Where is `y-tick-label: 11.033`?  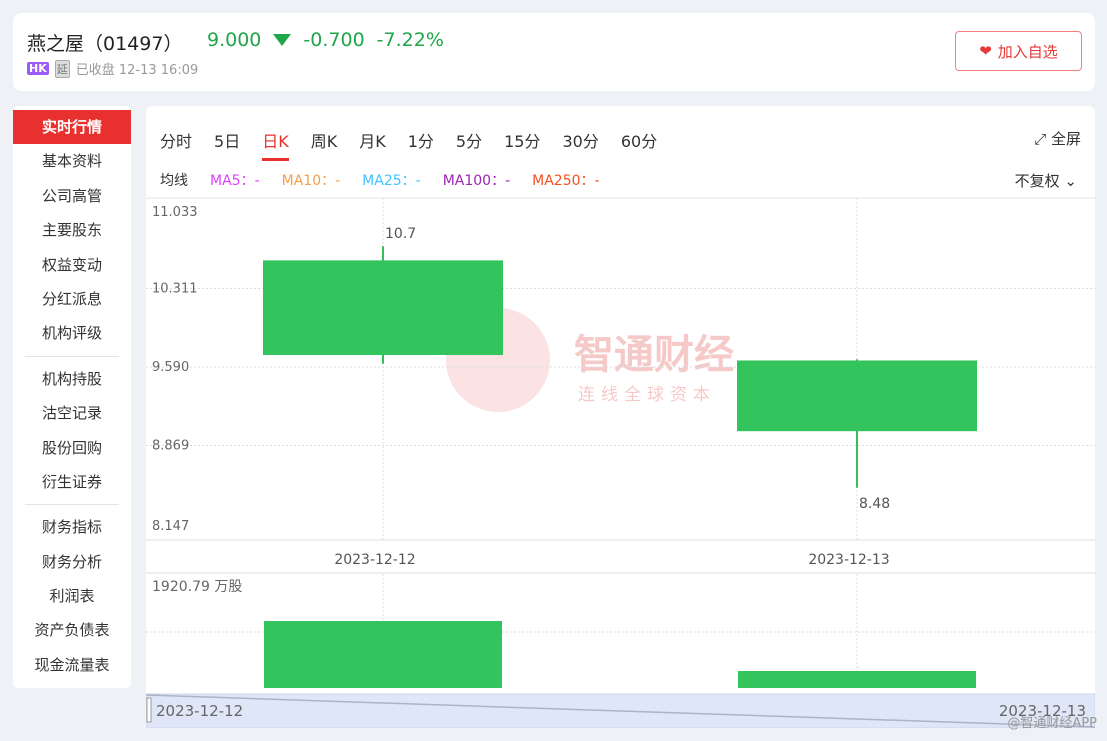
y-tick-label: 11.033 is located at coordinates (175, 212).